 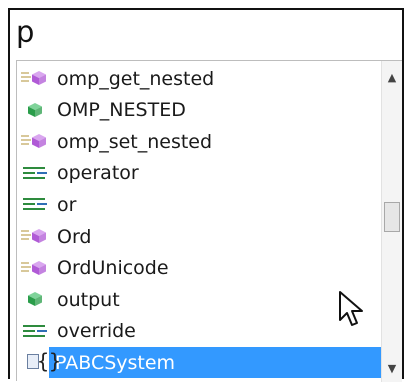 I want to click on completion-item-label: operator, so click(x=98, y=173).